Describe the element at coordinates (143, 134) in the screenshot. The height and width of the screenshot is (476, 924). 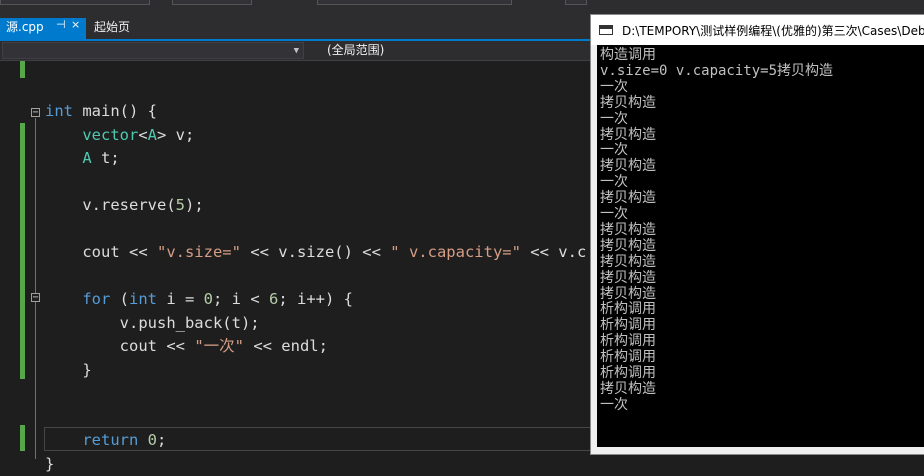
I see `code-token: <` at that location.